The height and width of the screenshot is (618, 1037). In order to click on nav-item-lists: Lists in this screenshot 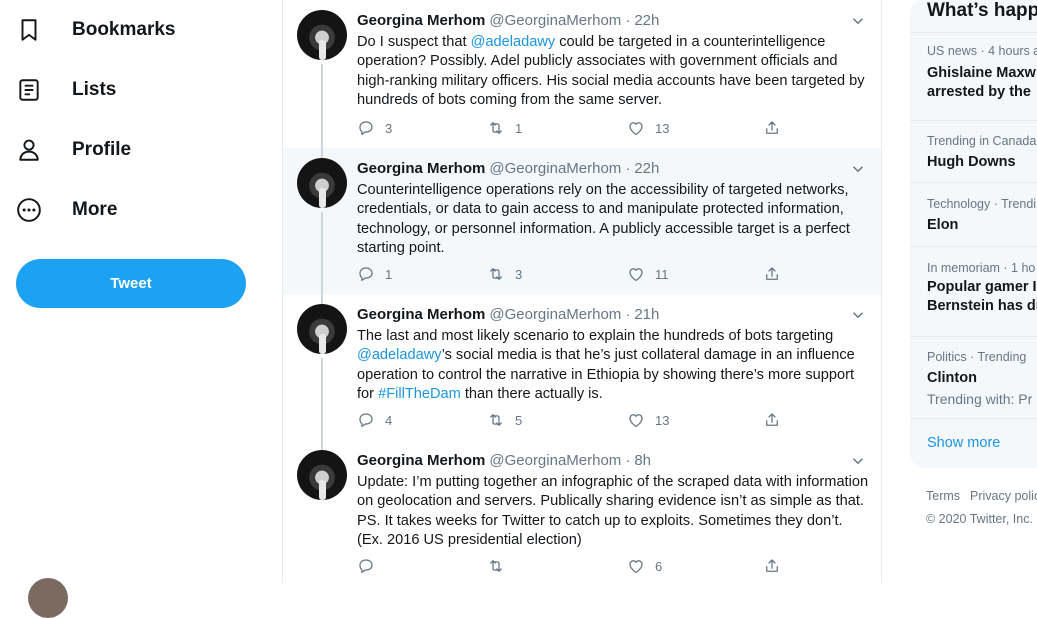, I will do `click(66, 90)`.